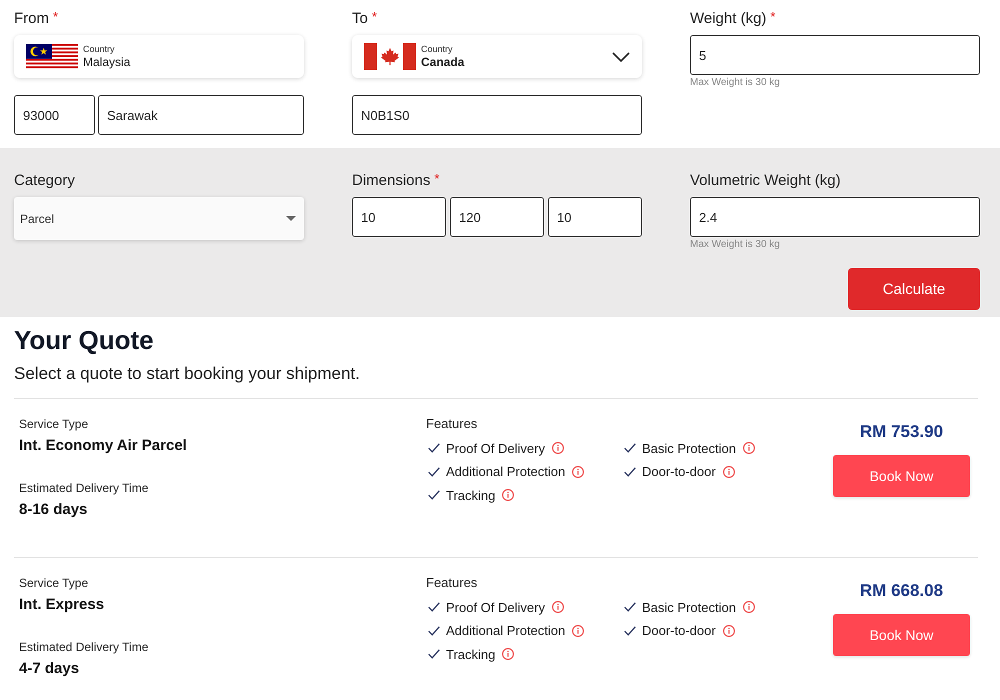  I want to click on delivery-time: 4-7 days, so click(49, 669).